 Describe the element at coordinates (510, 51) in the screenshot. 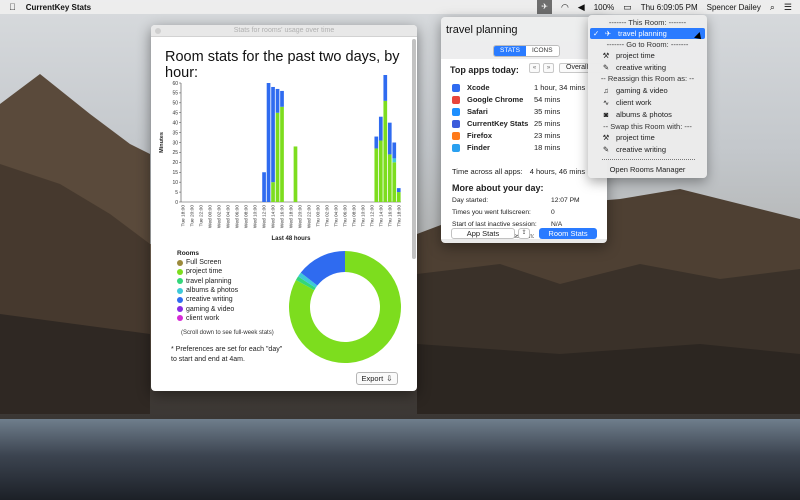

I see `tab-stats: STATS` at that location.